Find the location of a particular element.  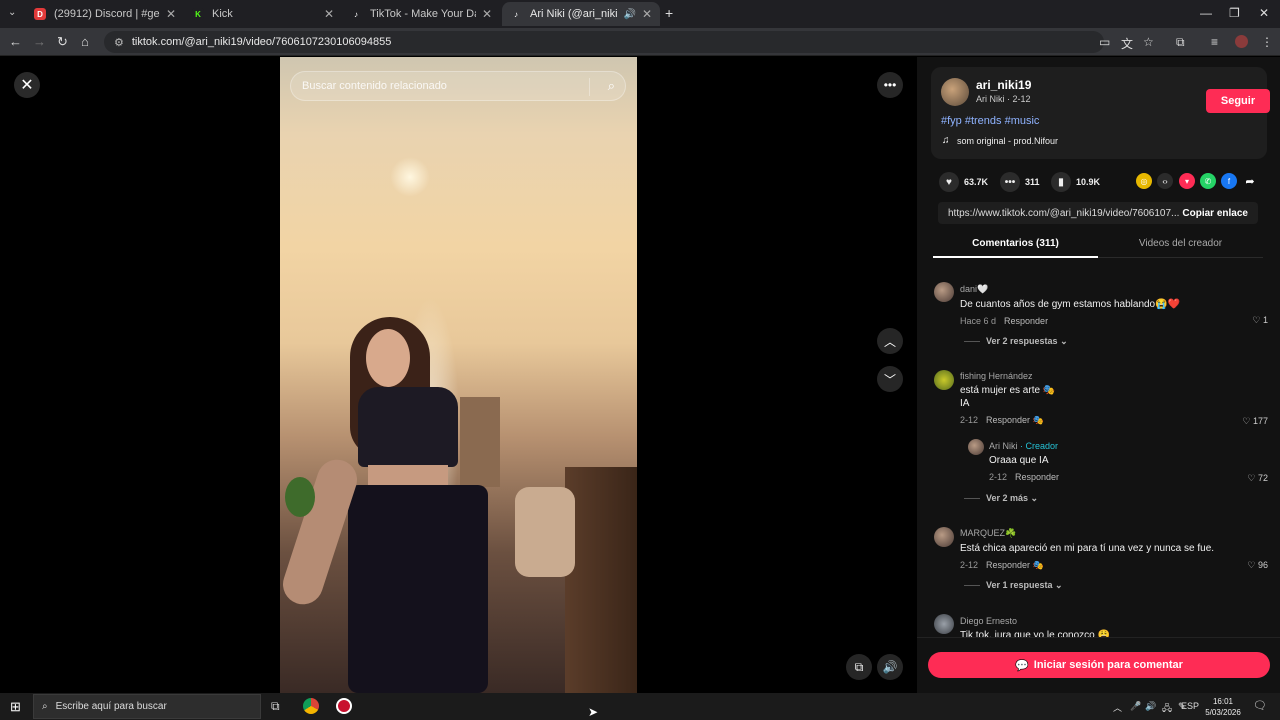

browser-tab-tiktok: ♪ TikTok - Make Your Day ✕ is located at coordinates (421, 14).